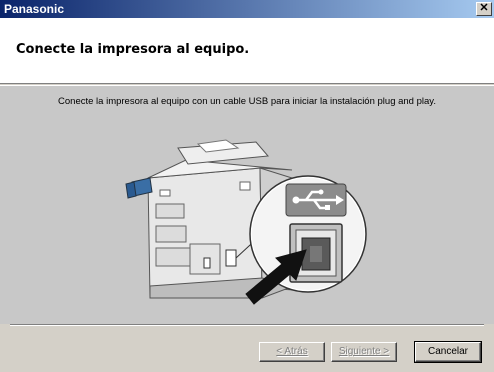  I want to click on next-button-label: Siguiente >, so click(364, 351).